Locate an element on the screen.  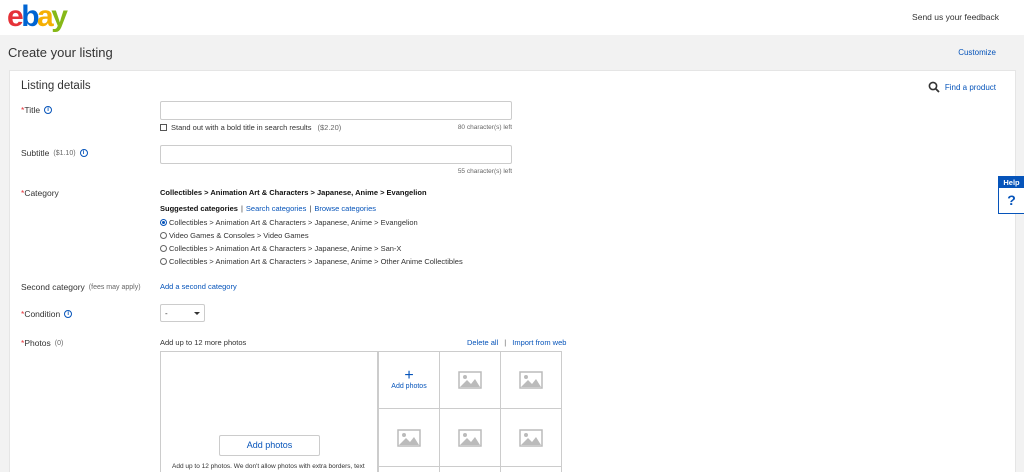
photos-hint: Add up to 12 more photos is located at coordinates (203, 342).